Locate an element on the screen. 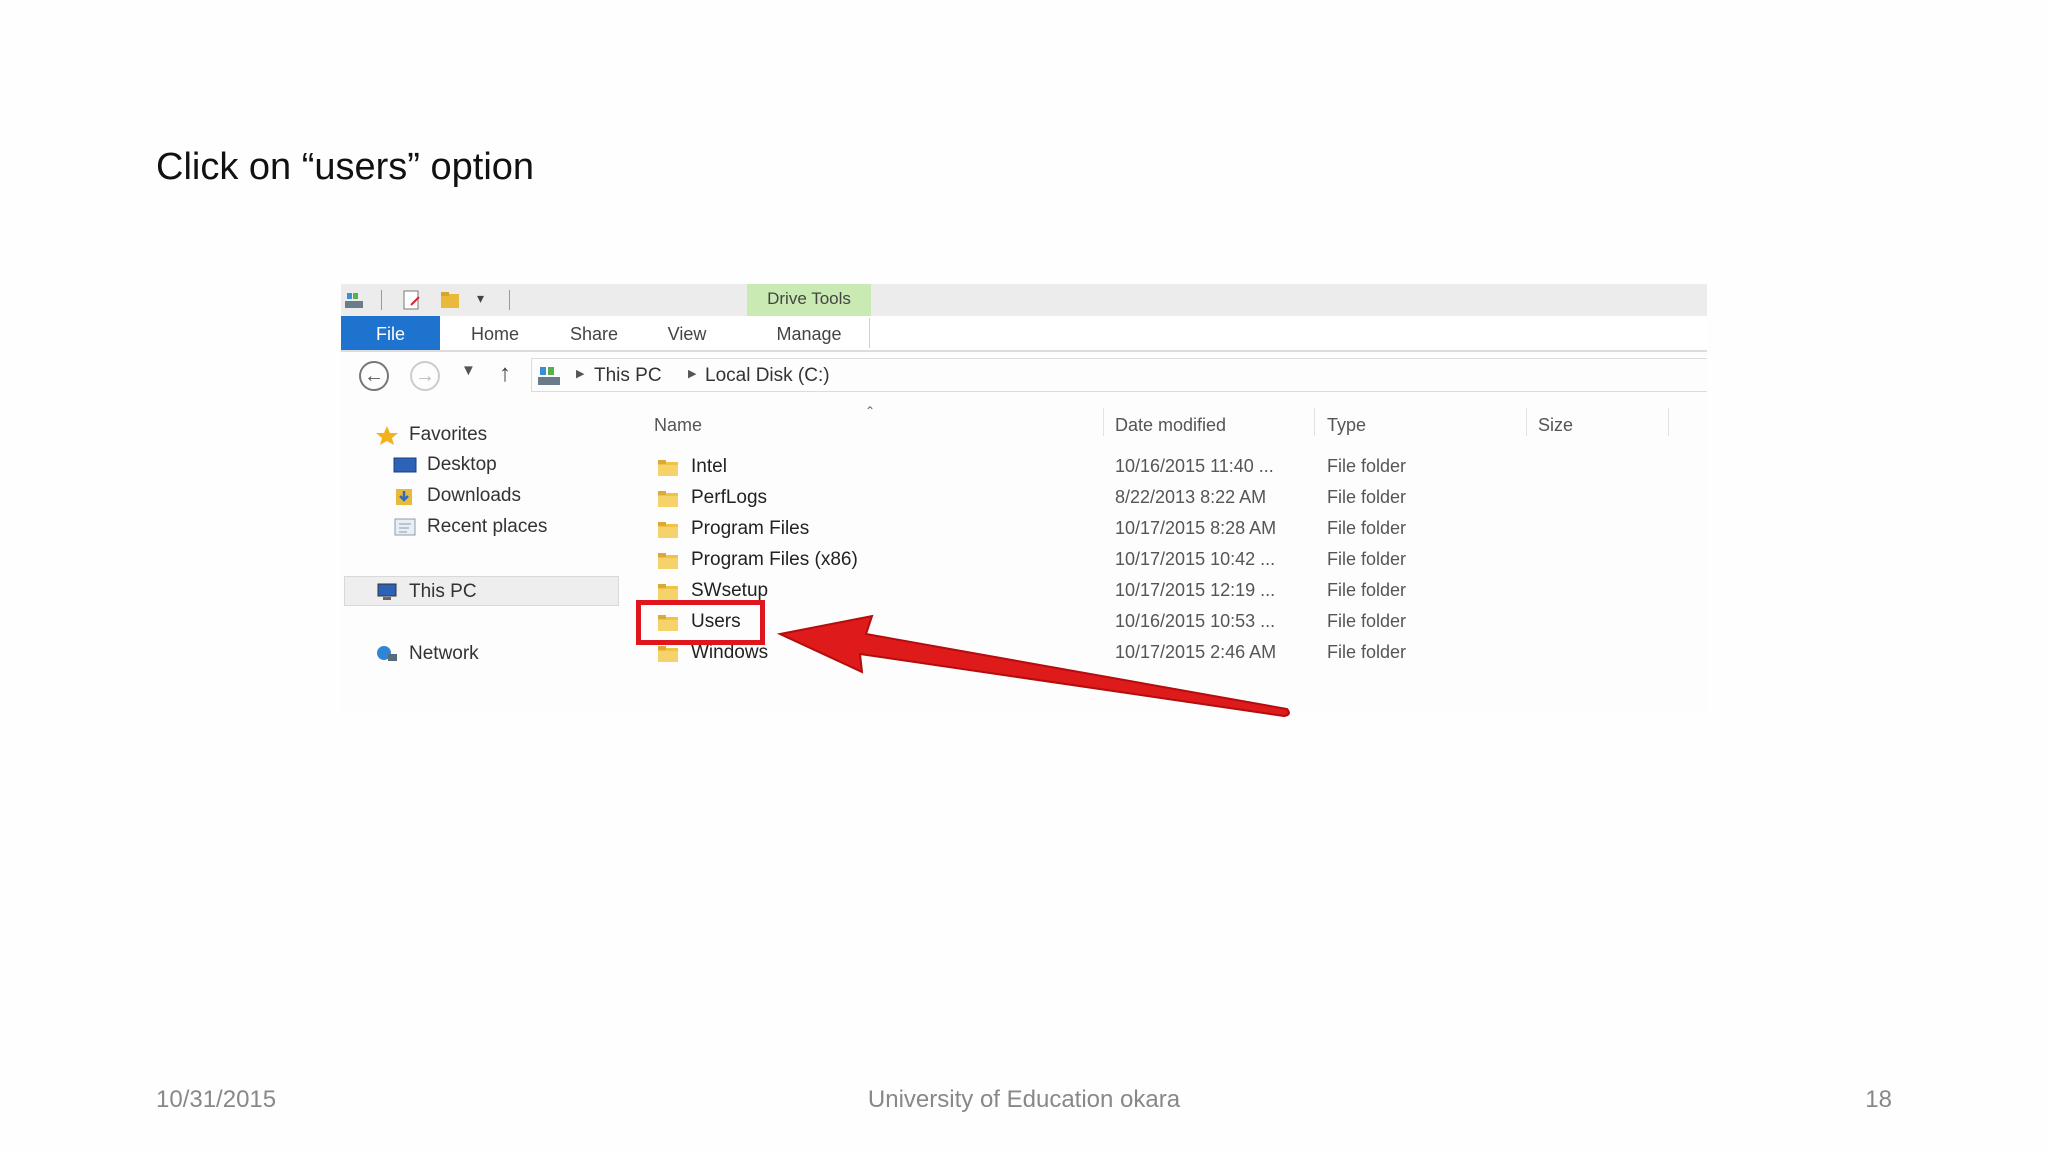  slide-number: 18 is located at coordinates (1878, 1099).